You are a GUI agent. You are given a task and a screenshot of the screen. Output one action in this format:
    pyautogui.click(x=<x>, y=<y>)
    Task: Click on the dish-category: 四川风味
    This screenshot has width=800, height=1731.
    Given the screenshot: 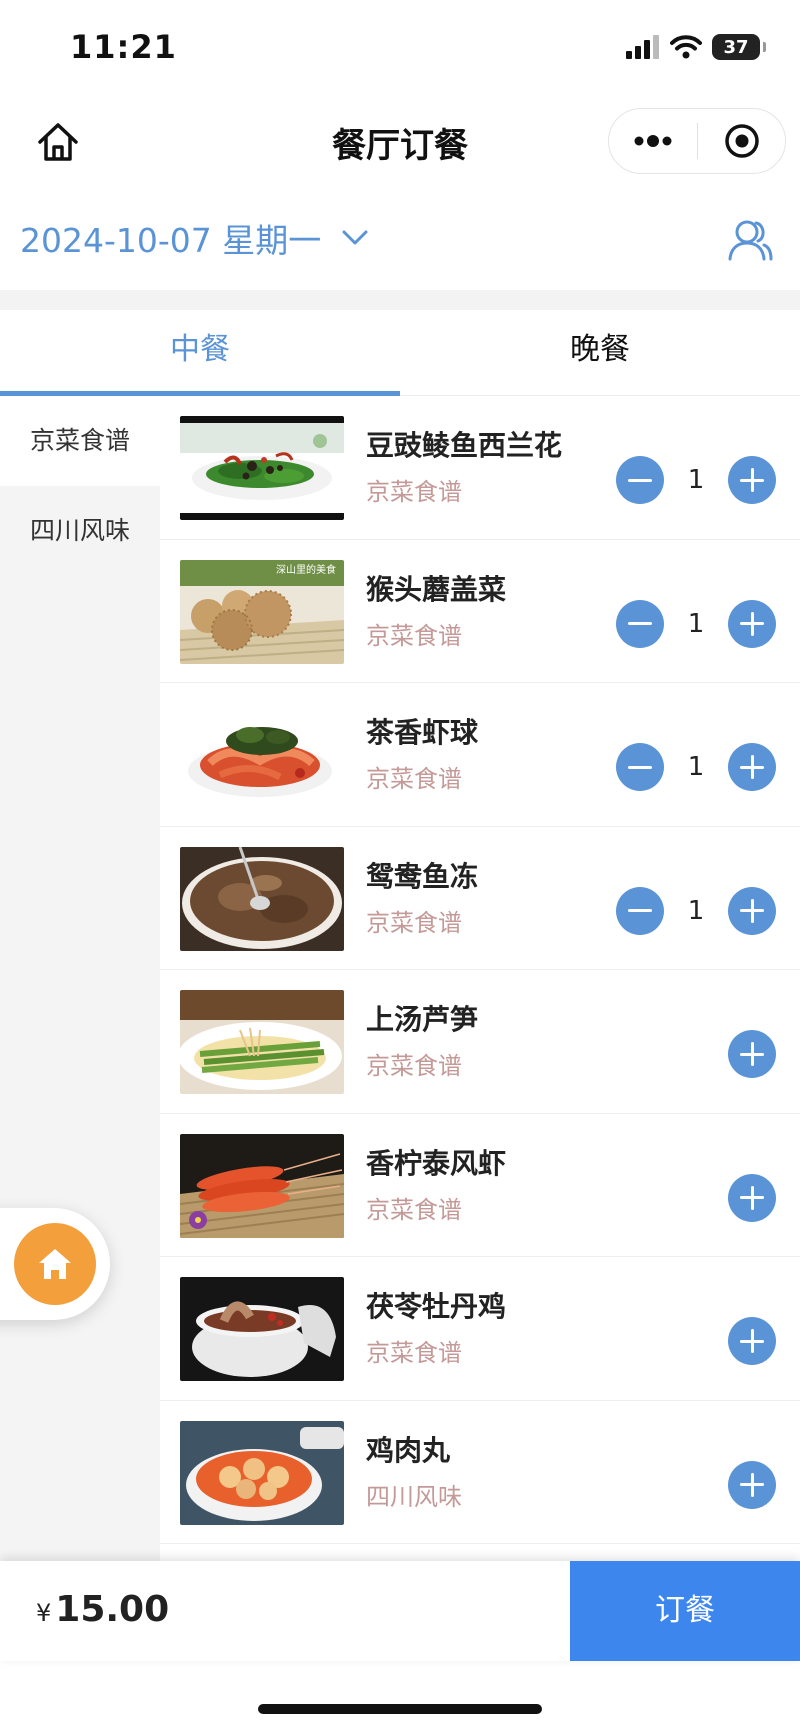 What is the action you would take?
    pyautogui.click(x=414, y=1496)
    